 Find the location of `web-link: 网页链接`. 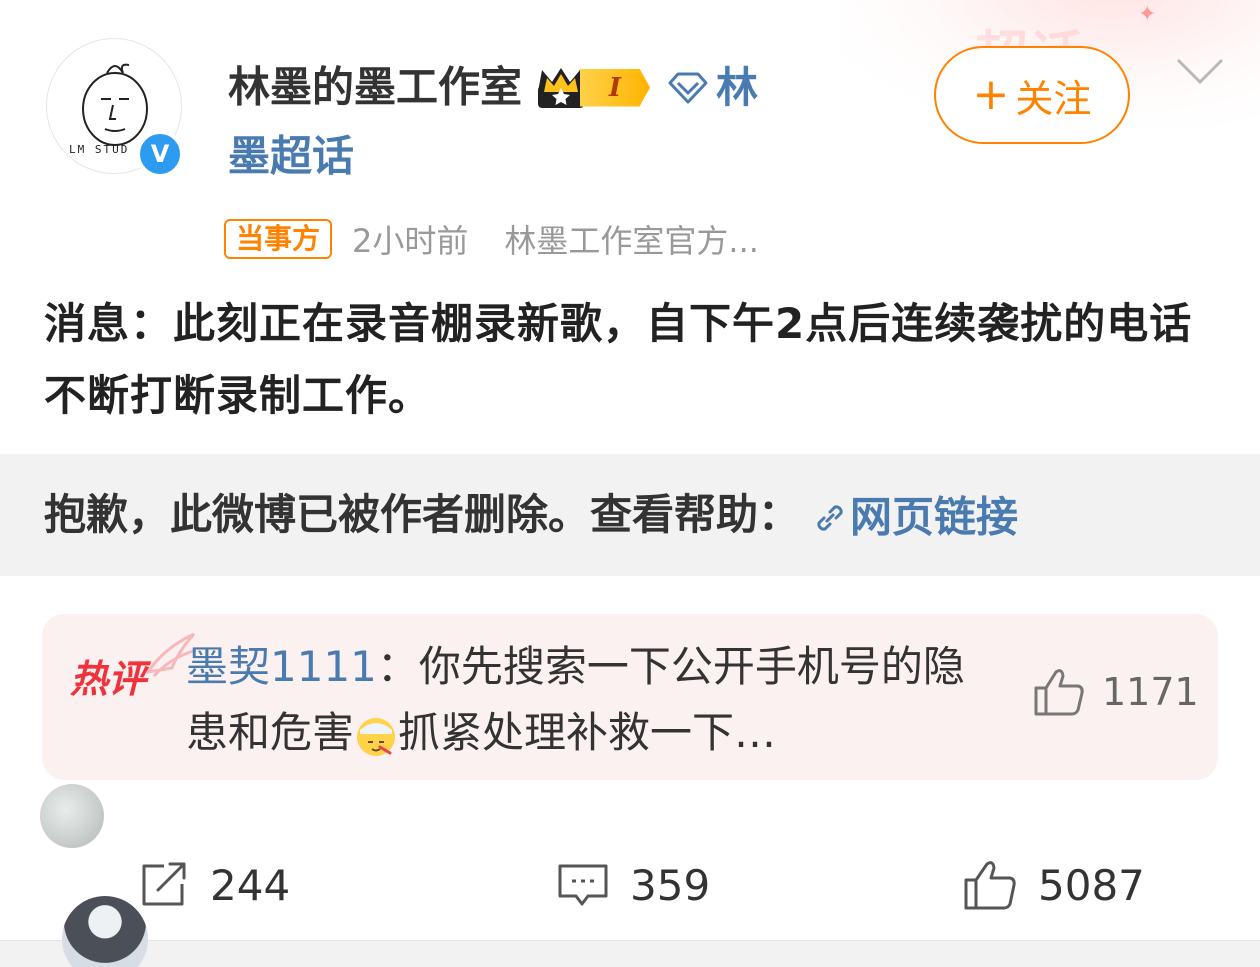

web-link: 网页链接 is located at coordinates (934, 517).